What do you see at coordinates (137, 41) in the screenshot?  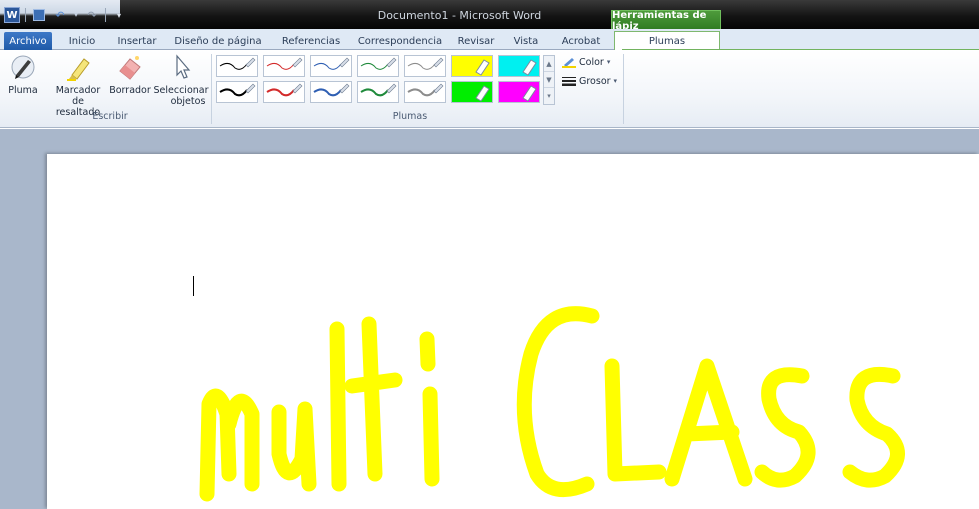 I see `tab-insertar: Insertar` at bounding box center [137, 41].